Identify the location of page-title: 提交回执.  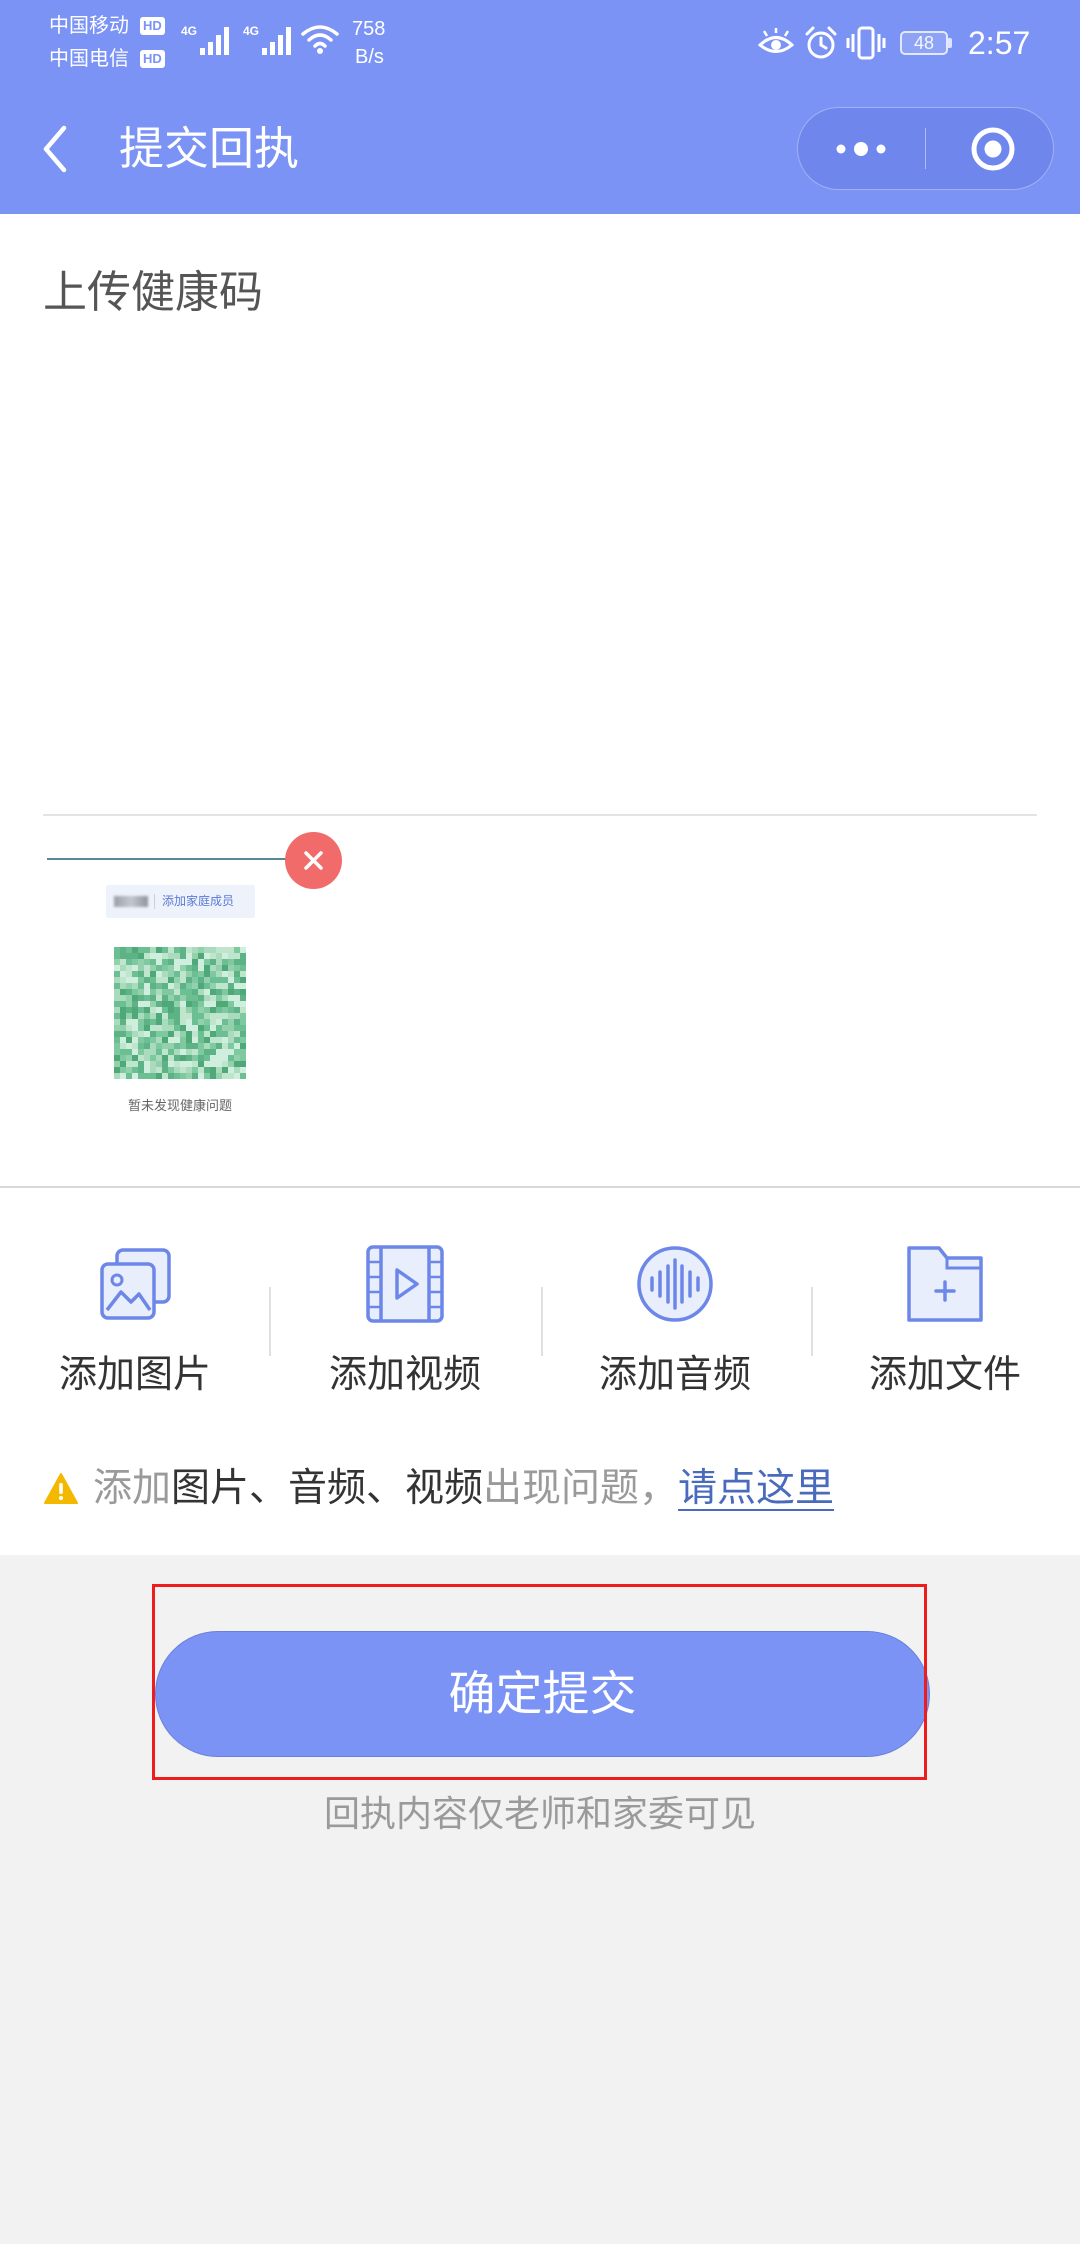
(209, 148).